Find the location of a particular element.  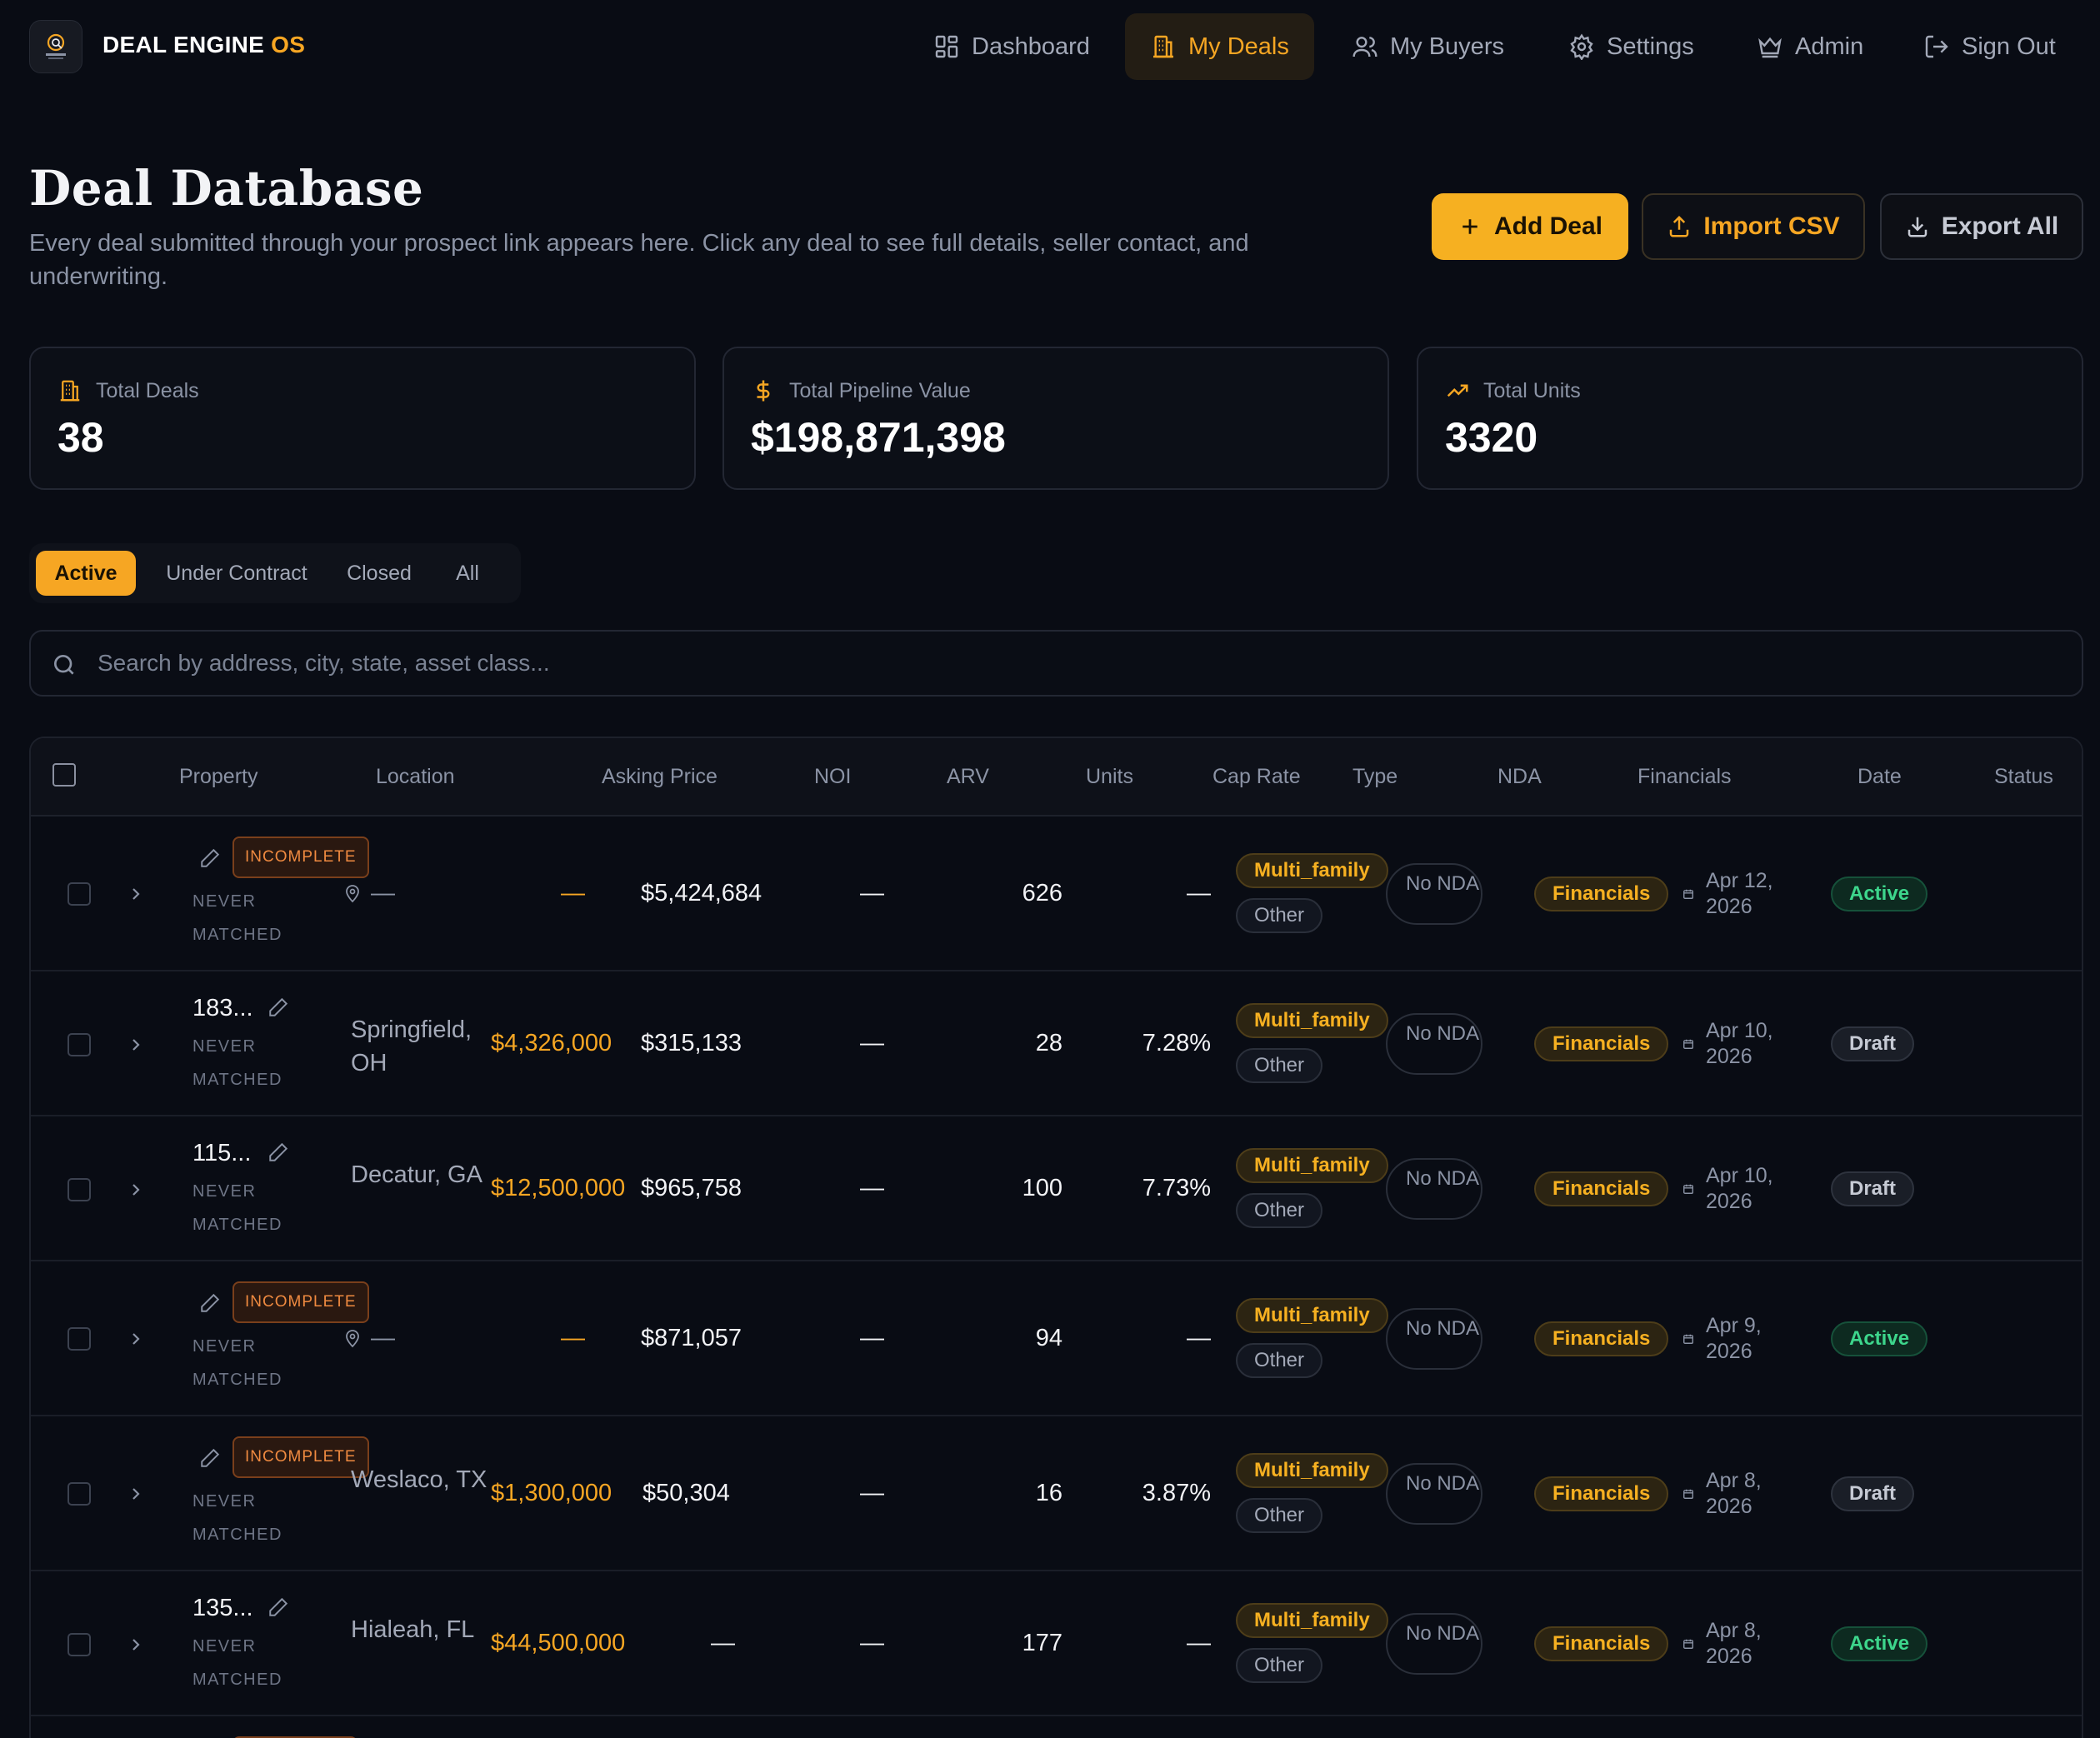

import-csv-button: Import CSV is located at coordinates (1753, 227).